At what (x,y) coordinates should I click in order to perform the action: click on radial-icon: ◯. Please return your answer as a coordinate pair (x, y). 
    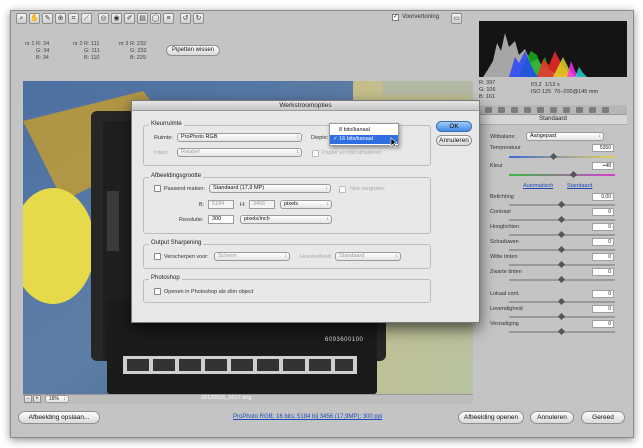
    Looking at the image, I should click on (155, 18).